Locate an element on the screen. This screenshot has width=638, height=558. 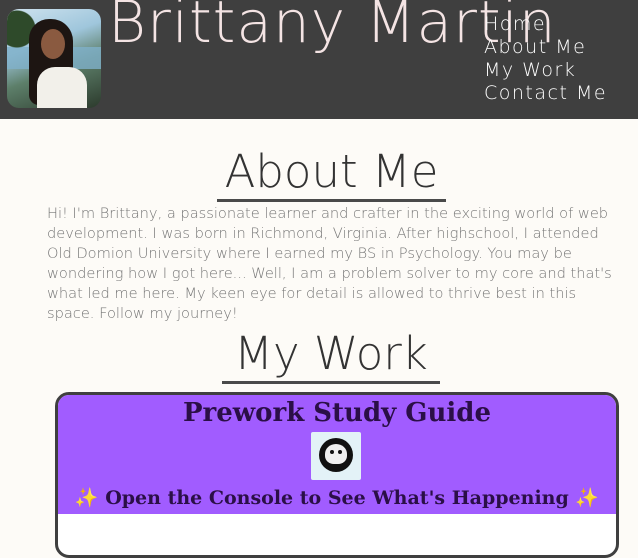
project-card-subtitle-text: Open the Console to See What's Happening is located at coordinates (337, 498).